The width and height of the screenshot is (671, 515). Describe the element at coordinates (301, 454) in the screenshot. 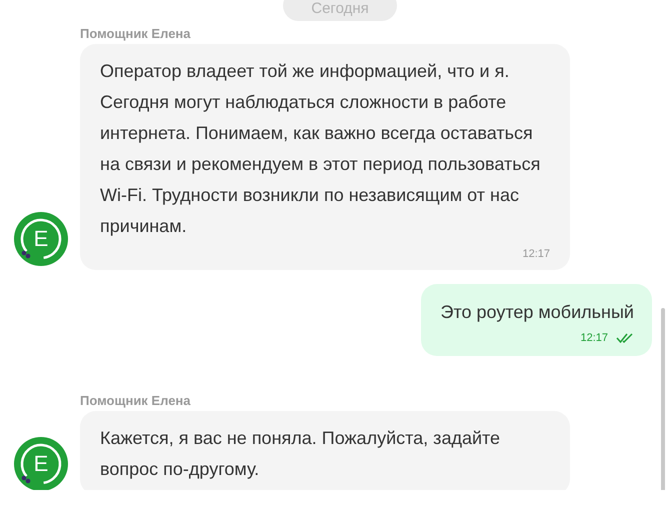

I see `message-text: Кажется, я вас не поняла. Пожалуйста, задайте вопрос по-другому.` at that location.